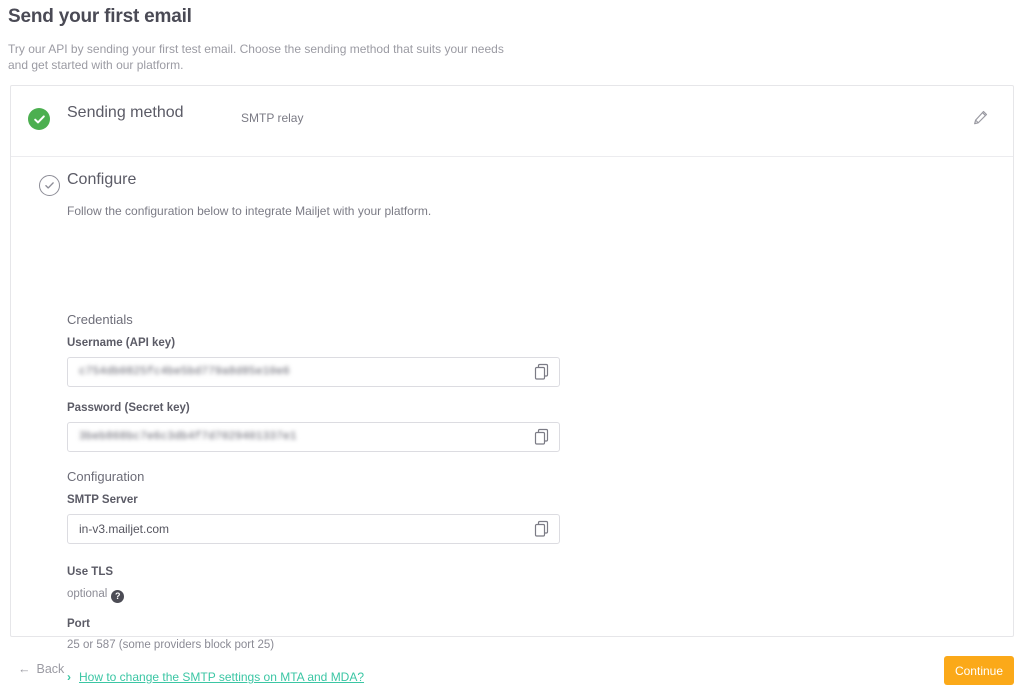  What do you see at coordinates (272, 118) in the screenshot?
I see `step-sending-method-value: SMTP relay` at bounding box center [272, 118].